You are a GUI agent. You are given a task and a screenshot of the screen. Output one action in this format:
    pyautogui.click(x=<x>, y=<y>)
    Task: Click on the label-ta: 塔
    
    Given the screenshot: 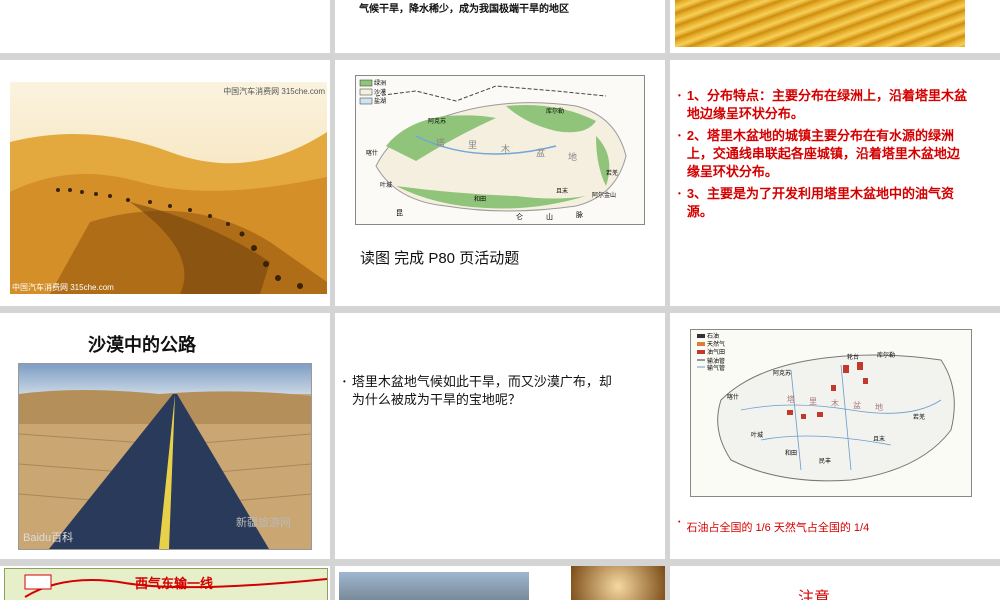 What is the action you would take?
    pyautogui.click(x=791, y=399)
    